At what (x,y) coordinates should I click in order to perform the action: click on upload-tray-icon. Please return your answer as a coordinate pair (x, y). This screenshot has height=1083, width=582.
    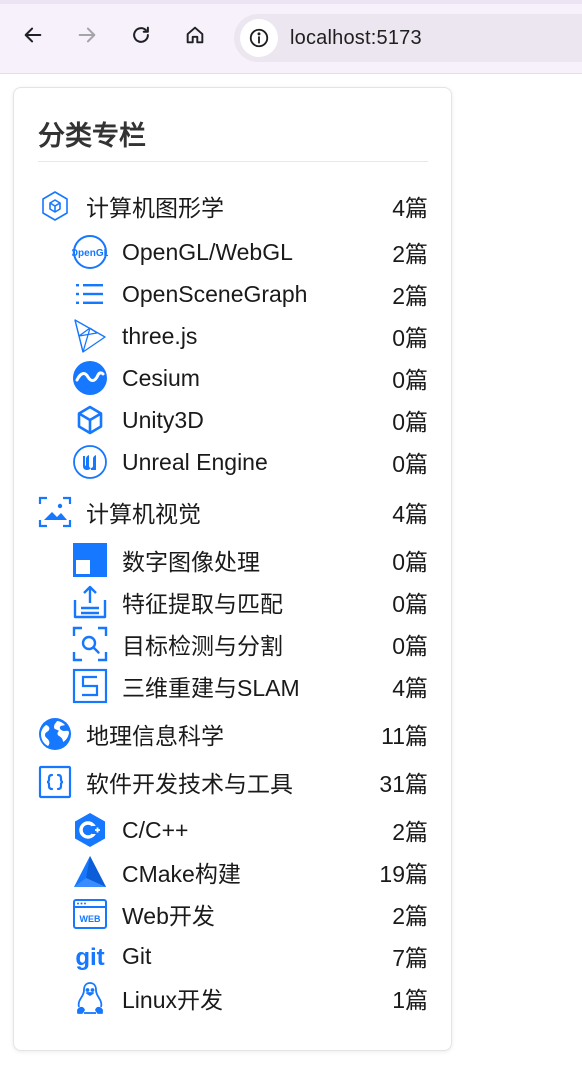
    Looking at the image, I should click on (90, 602).